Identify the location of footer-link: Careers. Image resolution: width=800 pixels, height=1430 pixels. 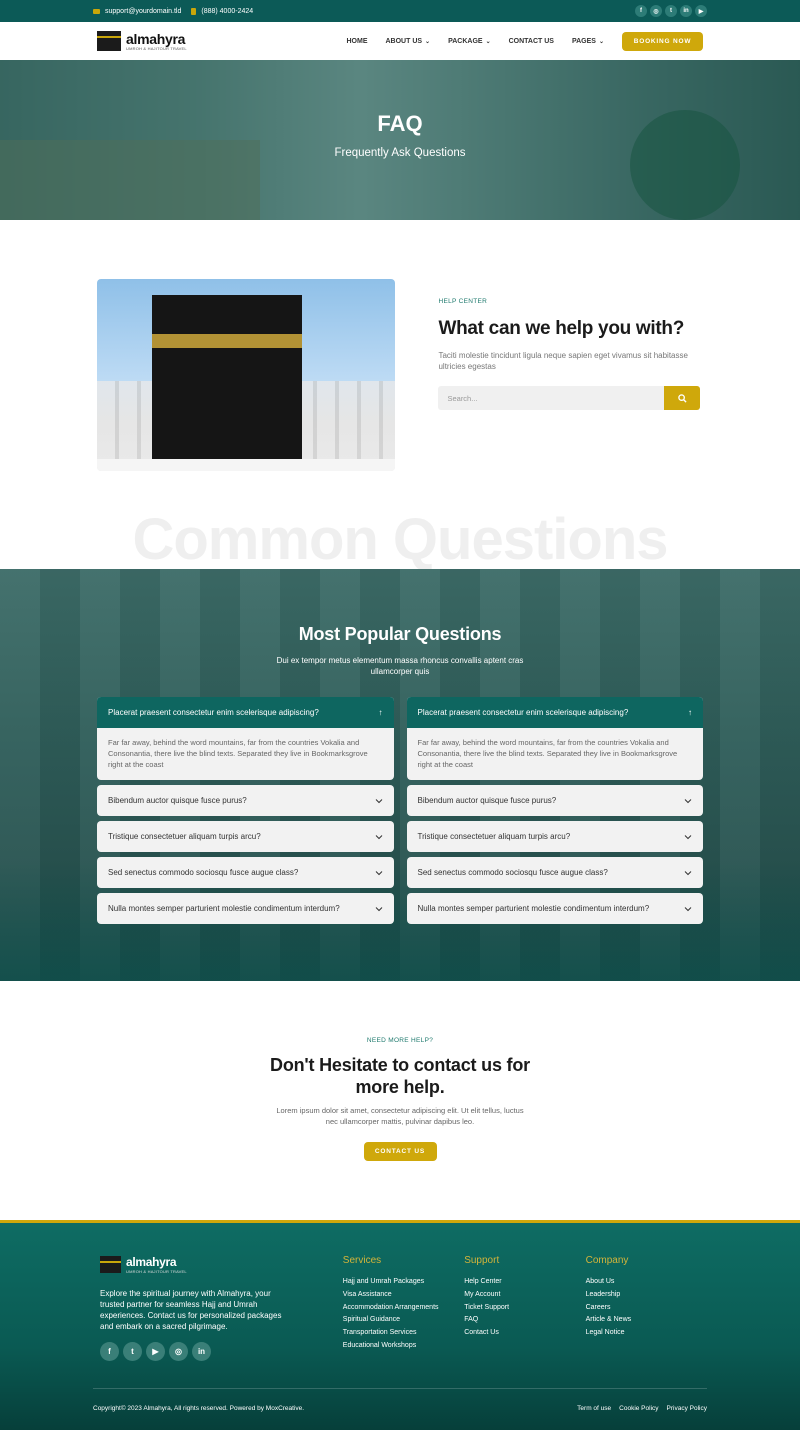
(646, 1308).